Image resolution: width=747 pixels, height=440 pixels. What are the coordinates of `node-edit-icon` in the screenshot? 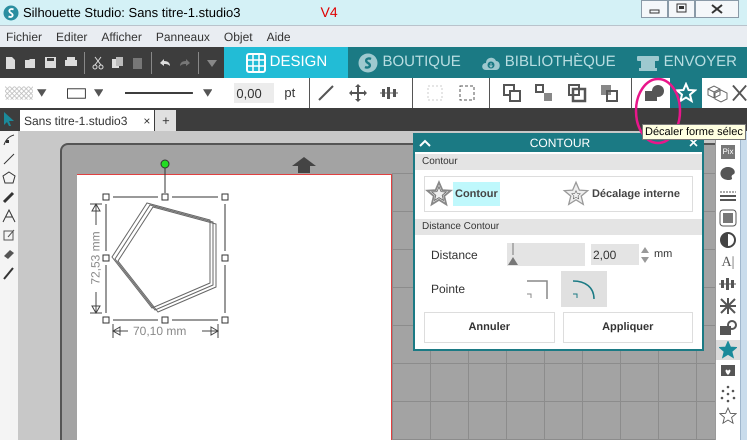 It's located at (9, 140).